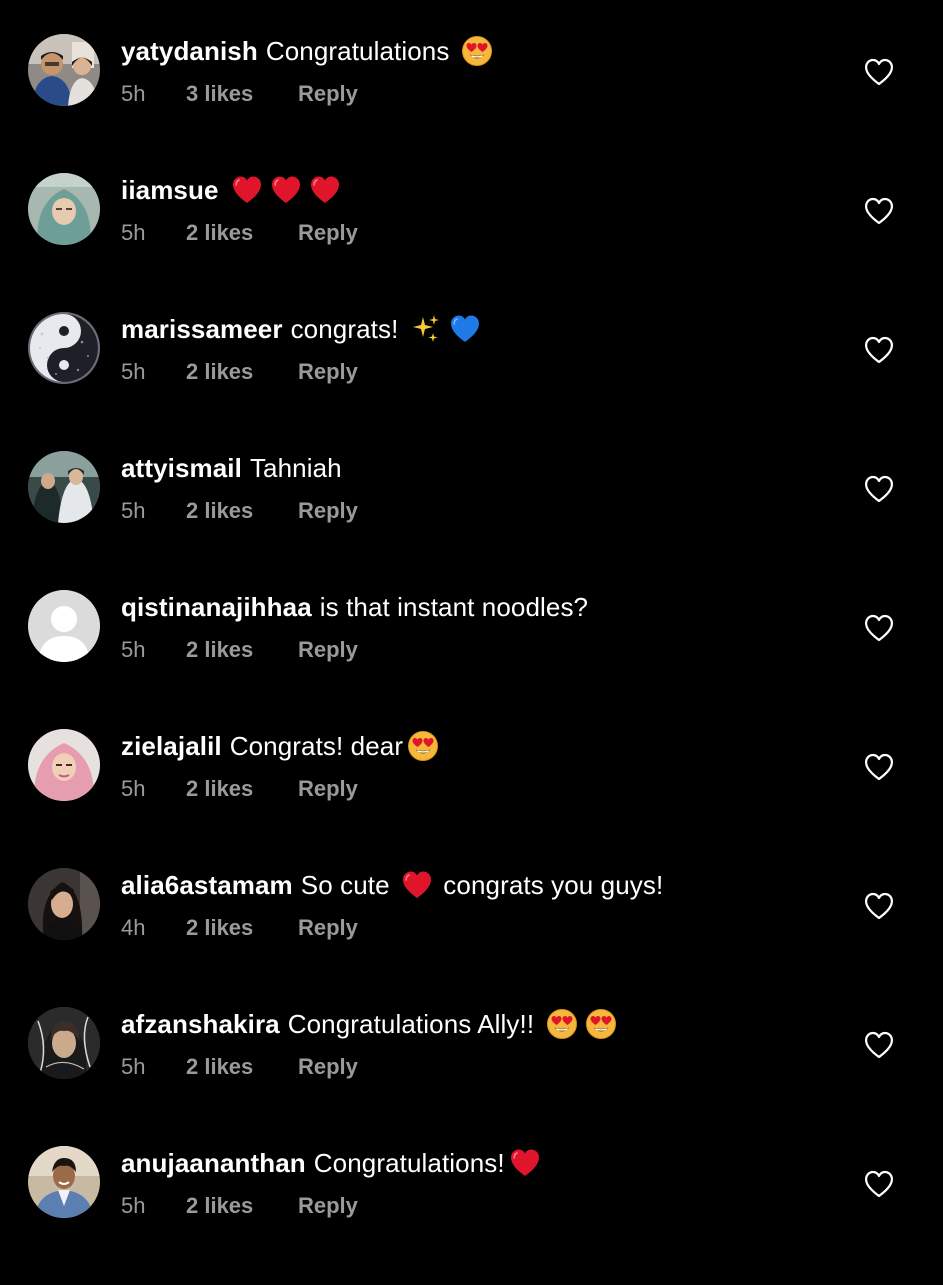  Describe the element at coordinates (207, 885) in the screenshot. I see `username: alia6astamam` at that location.